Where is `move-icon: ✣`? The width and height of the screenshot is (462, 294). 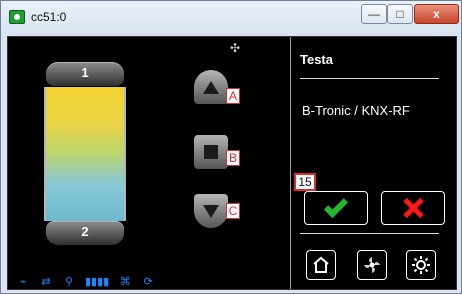 move-icon: ✣ is located at coordinates (235, 48).